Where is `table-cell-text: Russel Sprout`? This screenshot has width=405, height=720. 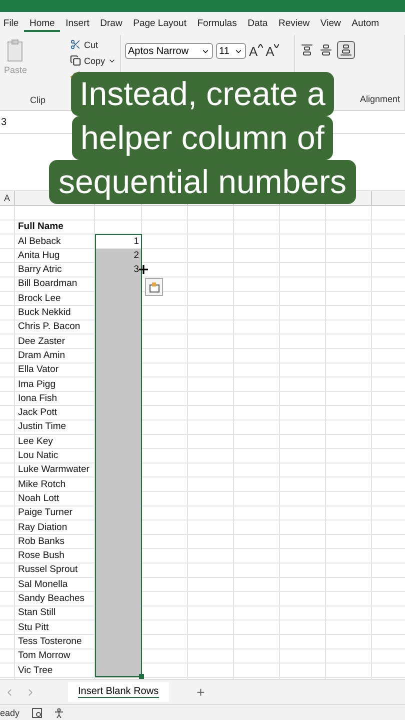
table-cell-text: Russel Sprout is located at coordinates (48, 570).